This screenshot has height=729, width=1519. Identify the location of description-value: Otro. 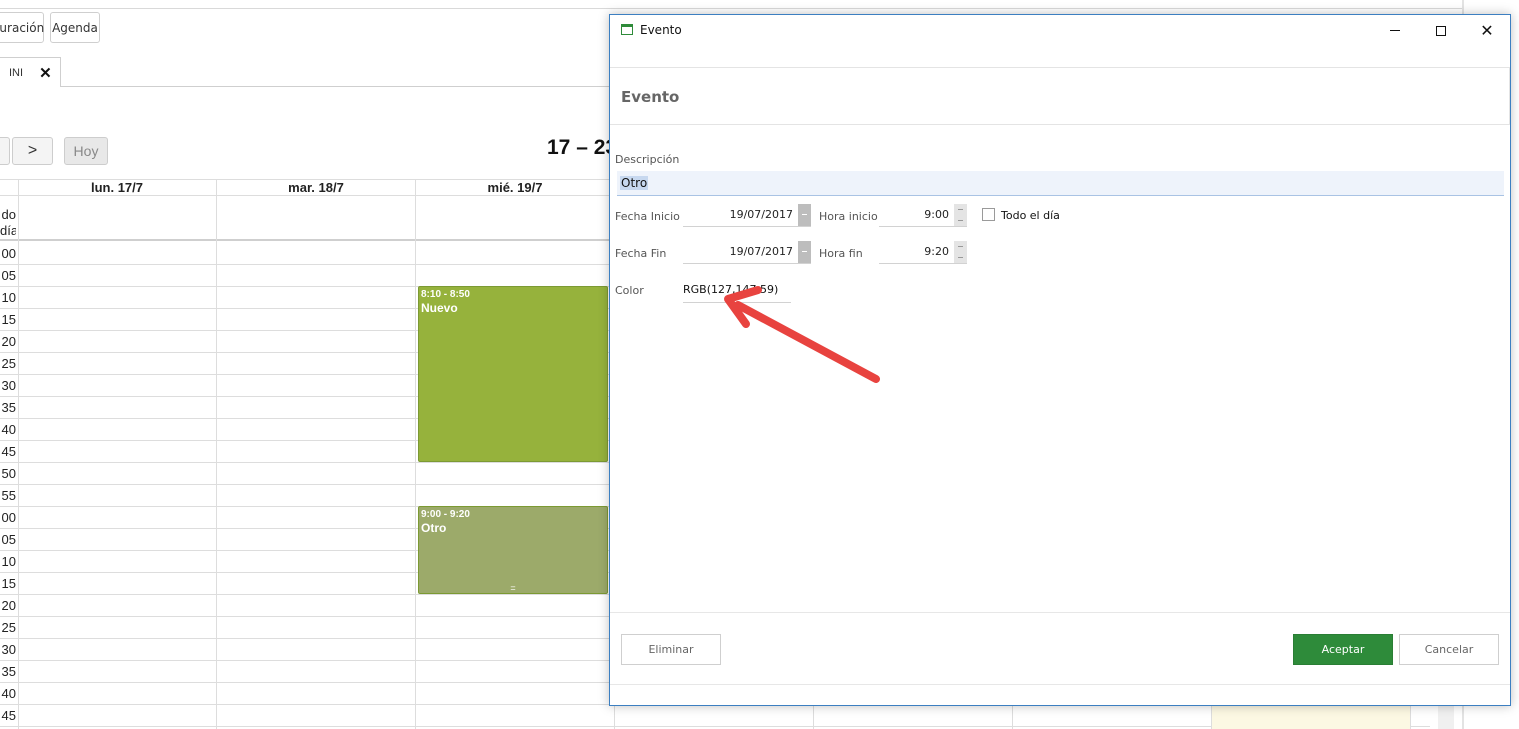
(634, 183).